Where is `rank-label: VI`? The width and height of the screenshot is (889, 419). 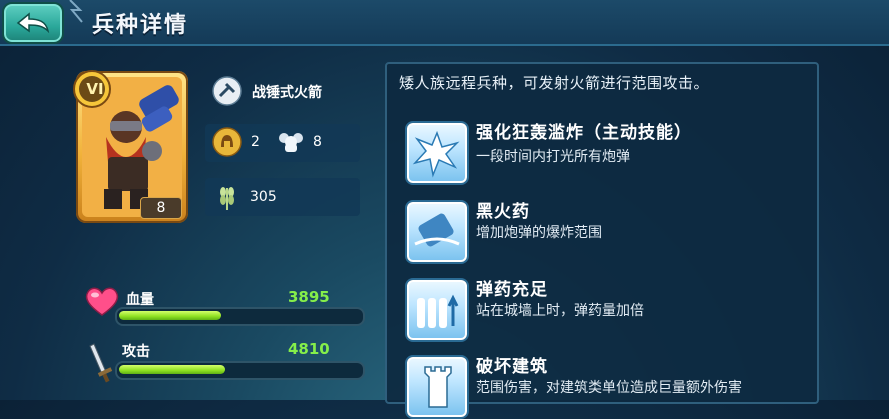
rank-label: VI is located at coordinates (95, 89).